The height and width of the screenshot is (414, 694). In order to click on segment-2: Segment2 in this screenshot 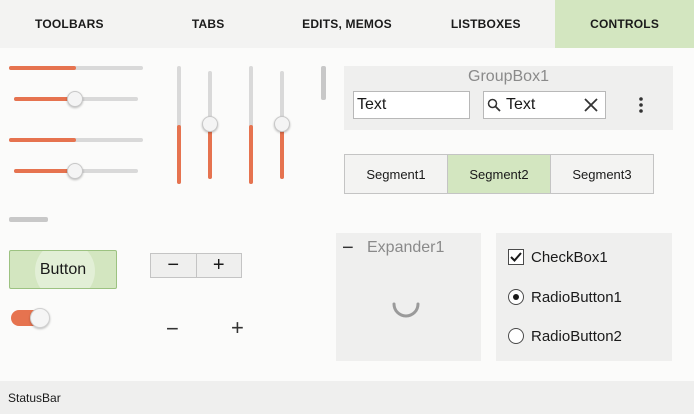, I will do `click(499, 174)`.